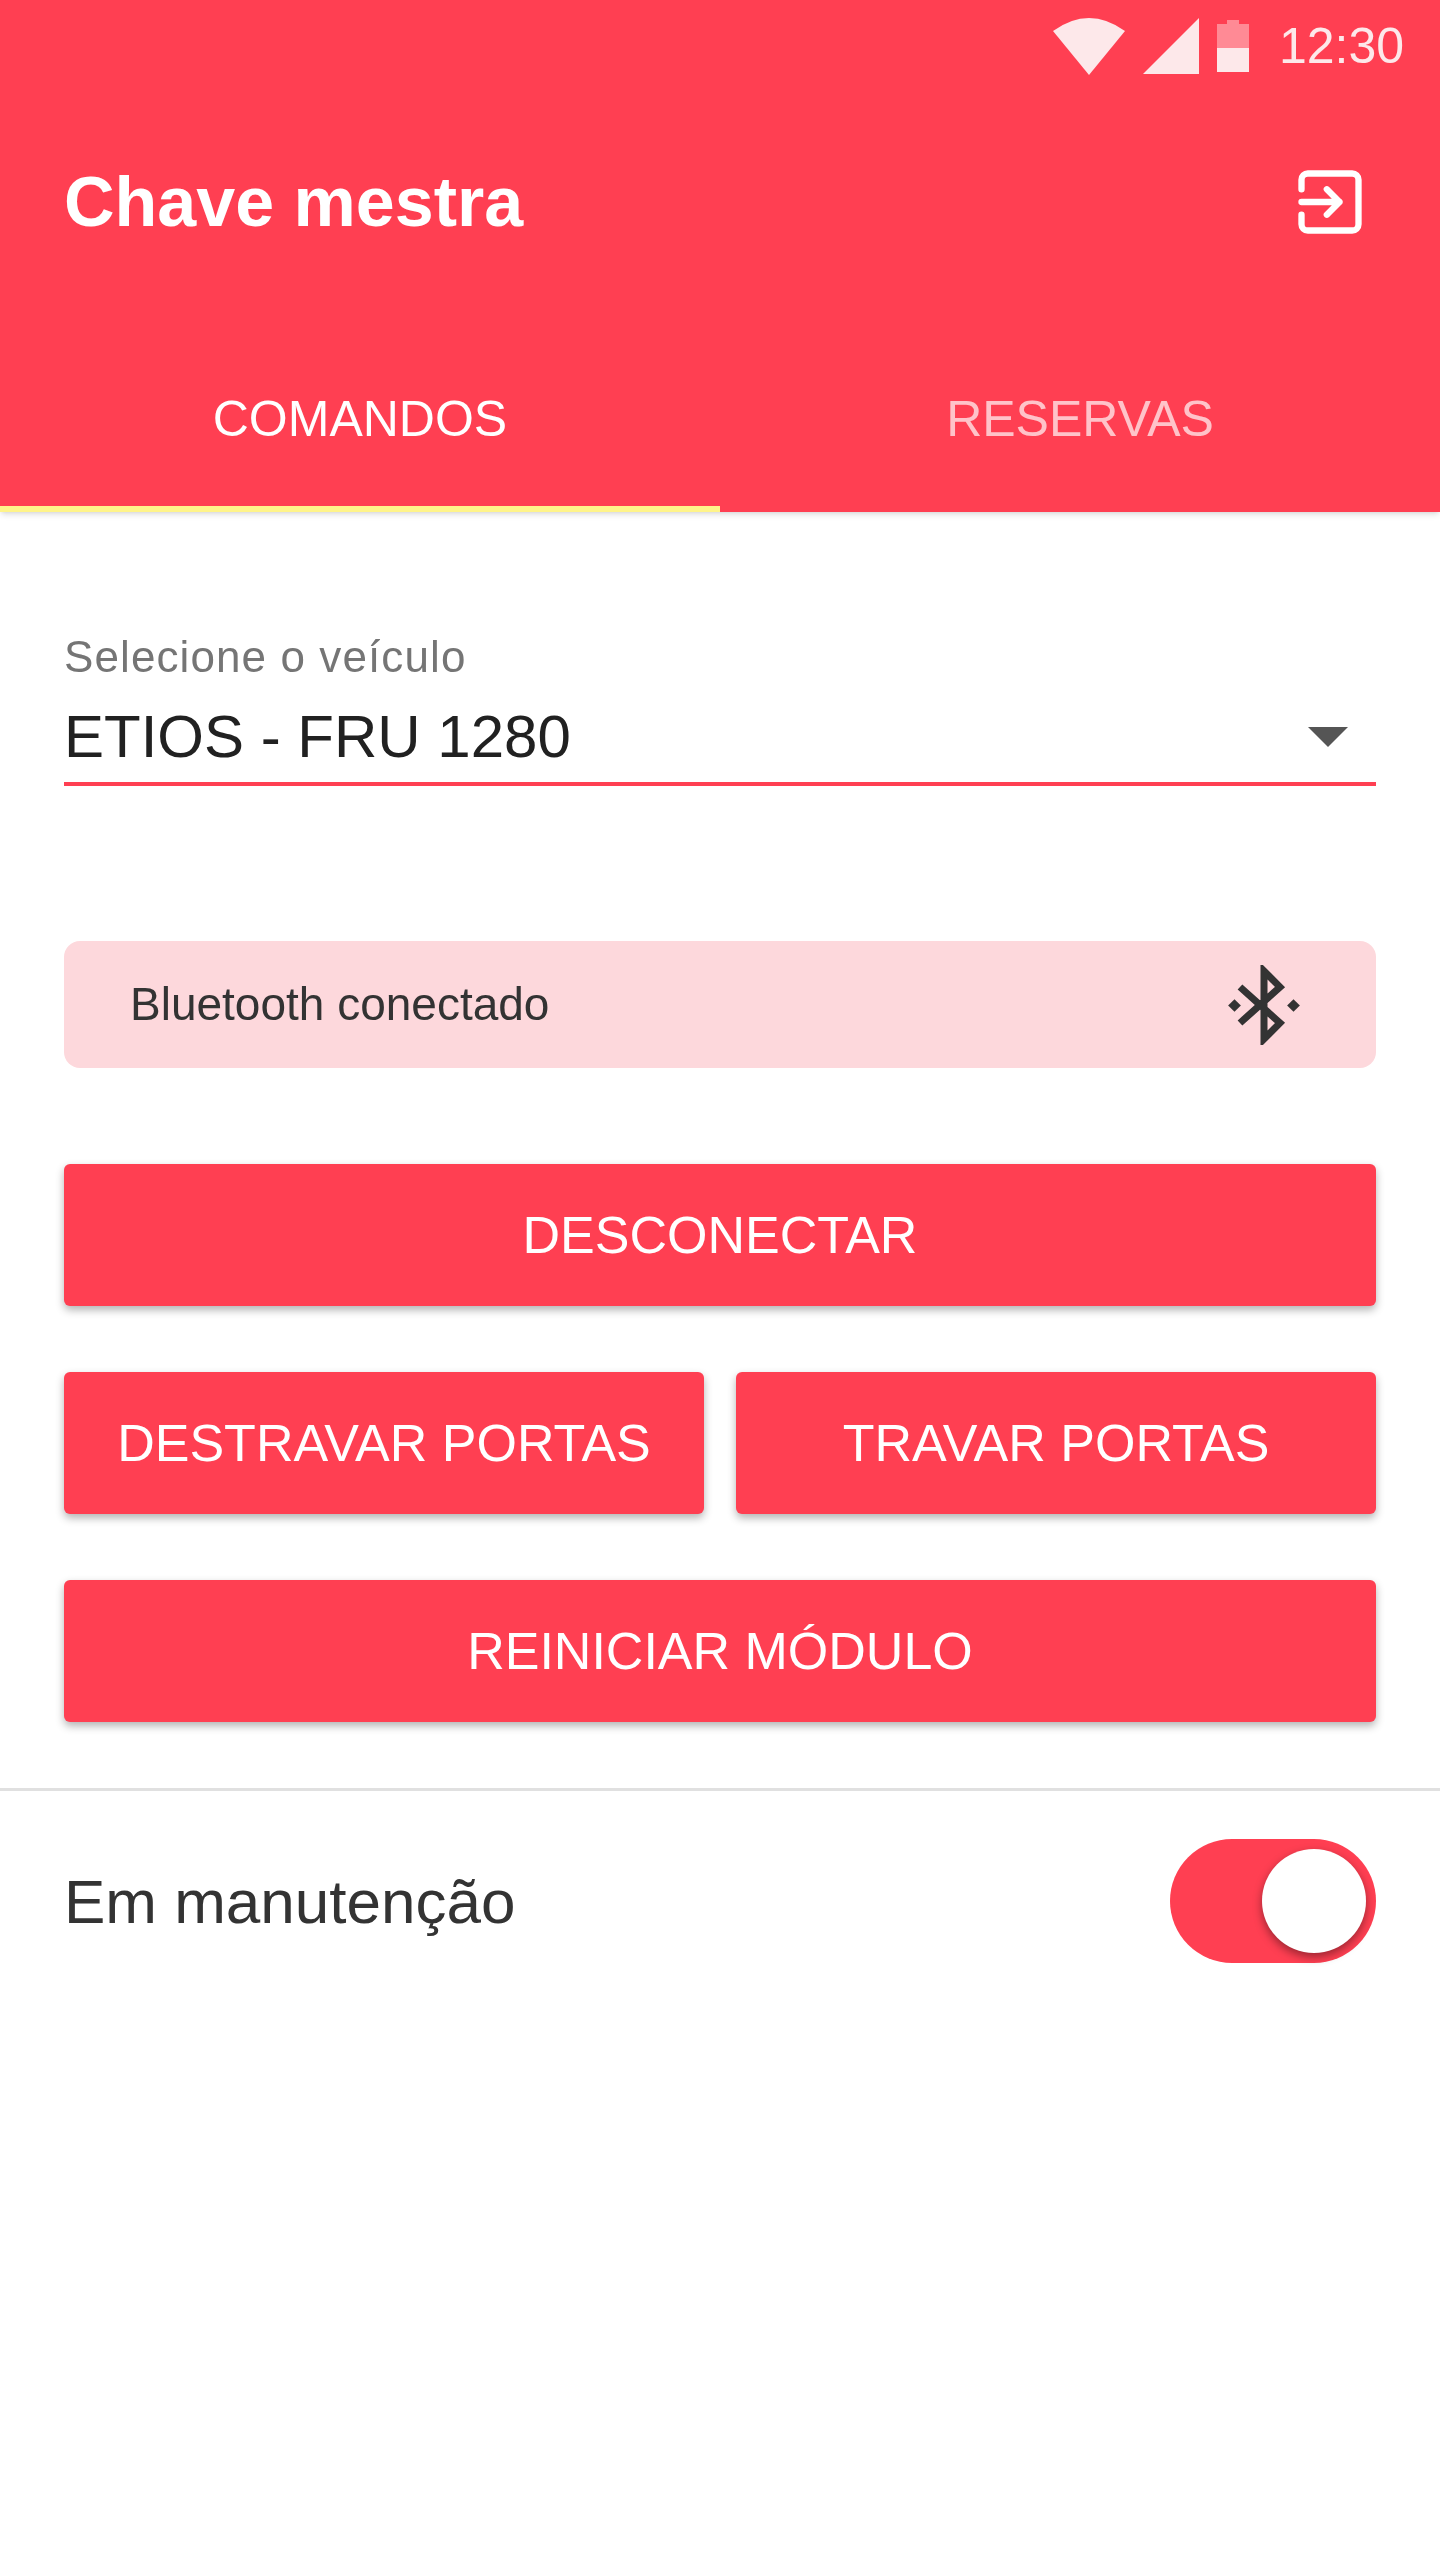  I want to click on status-time: 12:30, so click(1341, 46).